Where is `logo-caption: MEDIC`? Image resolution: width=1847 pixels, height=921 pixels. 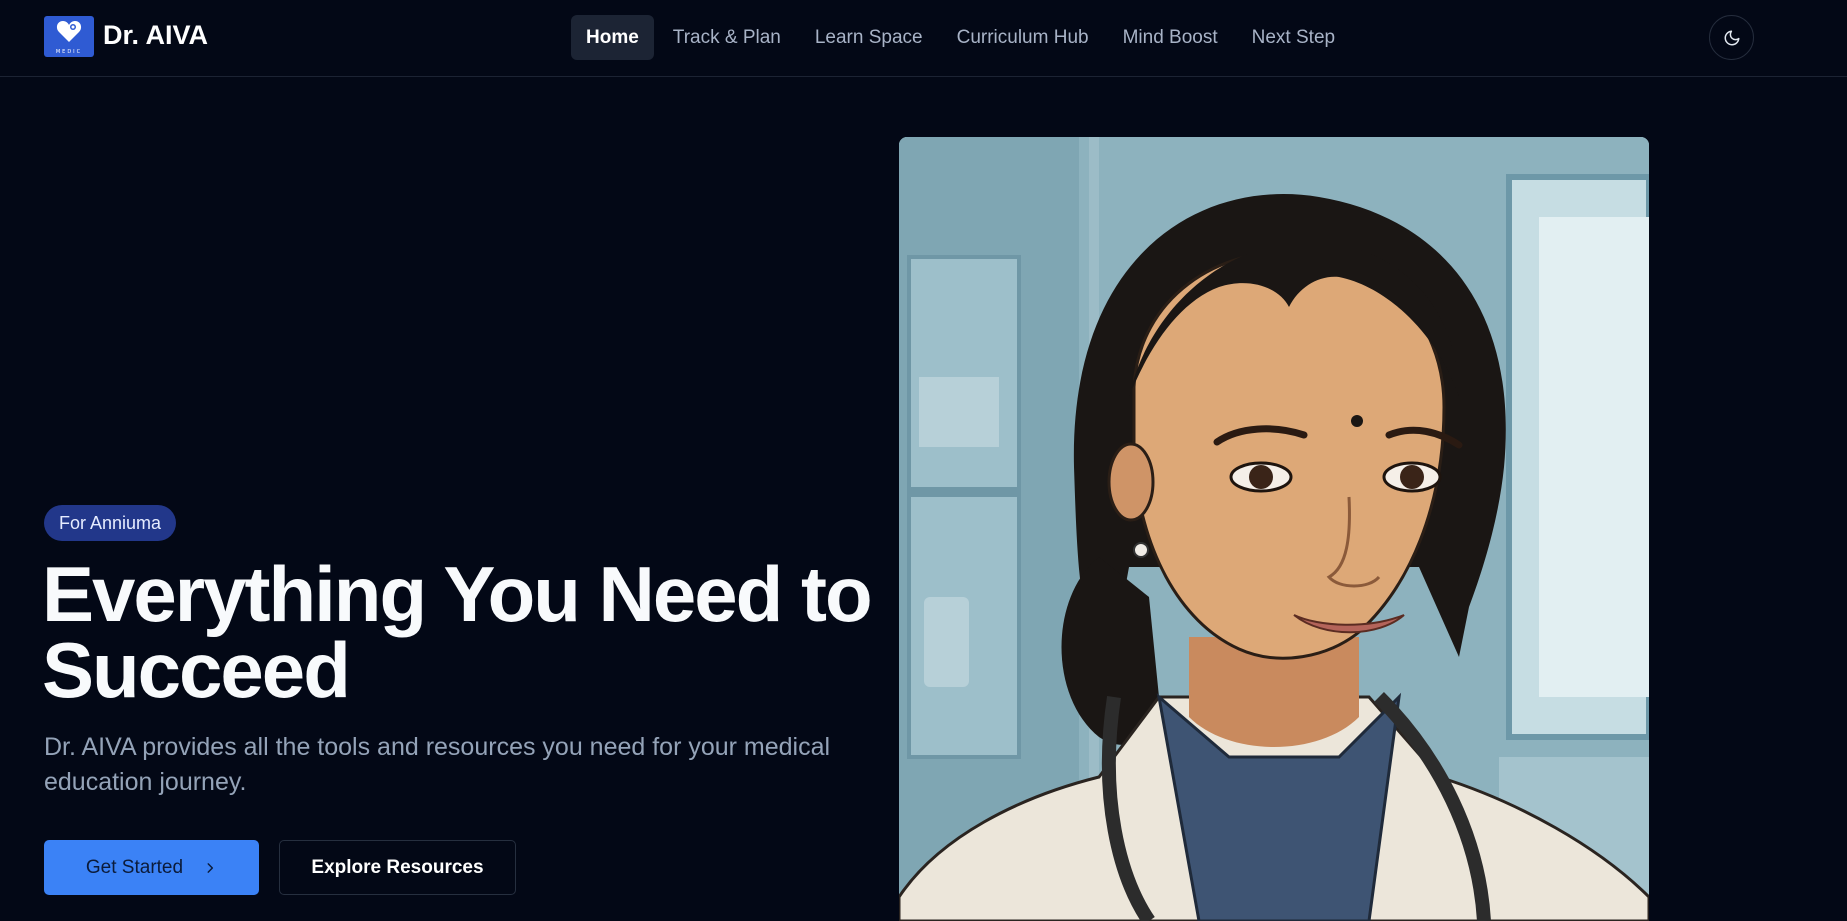 logo-caption: MEDIC is located at coordinates (69, 52).